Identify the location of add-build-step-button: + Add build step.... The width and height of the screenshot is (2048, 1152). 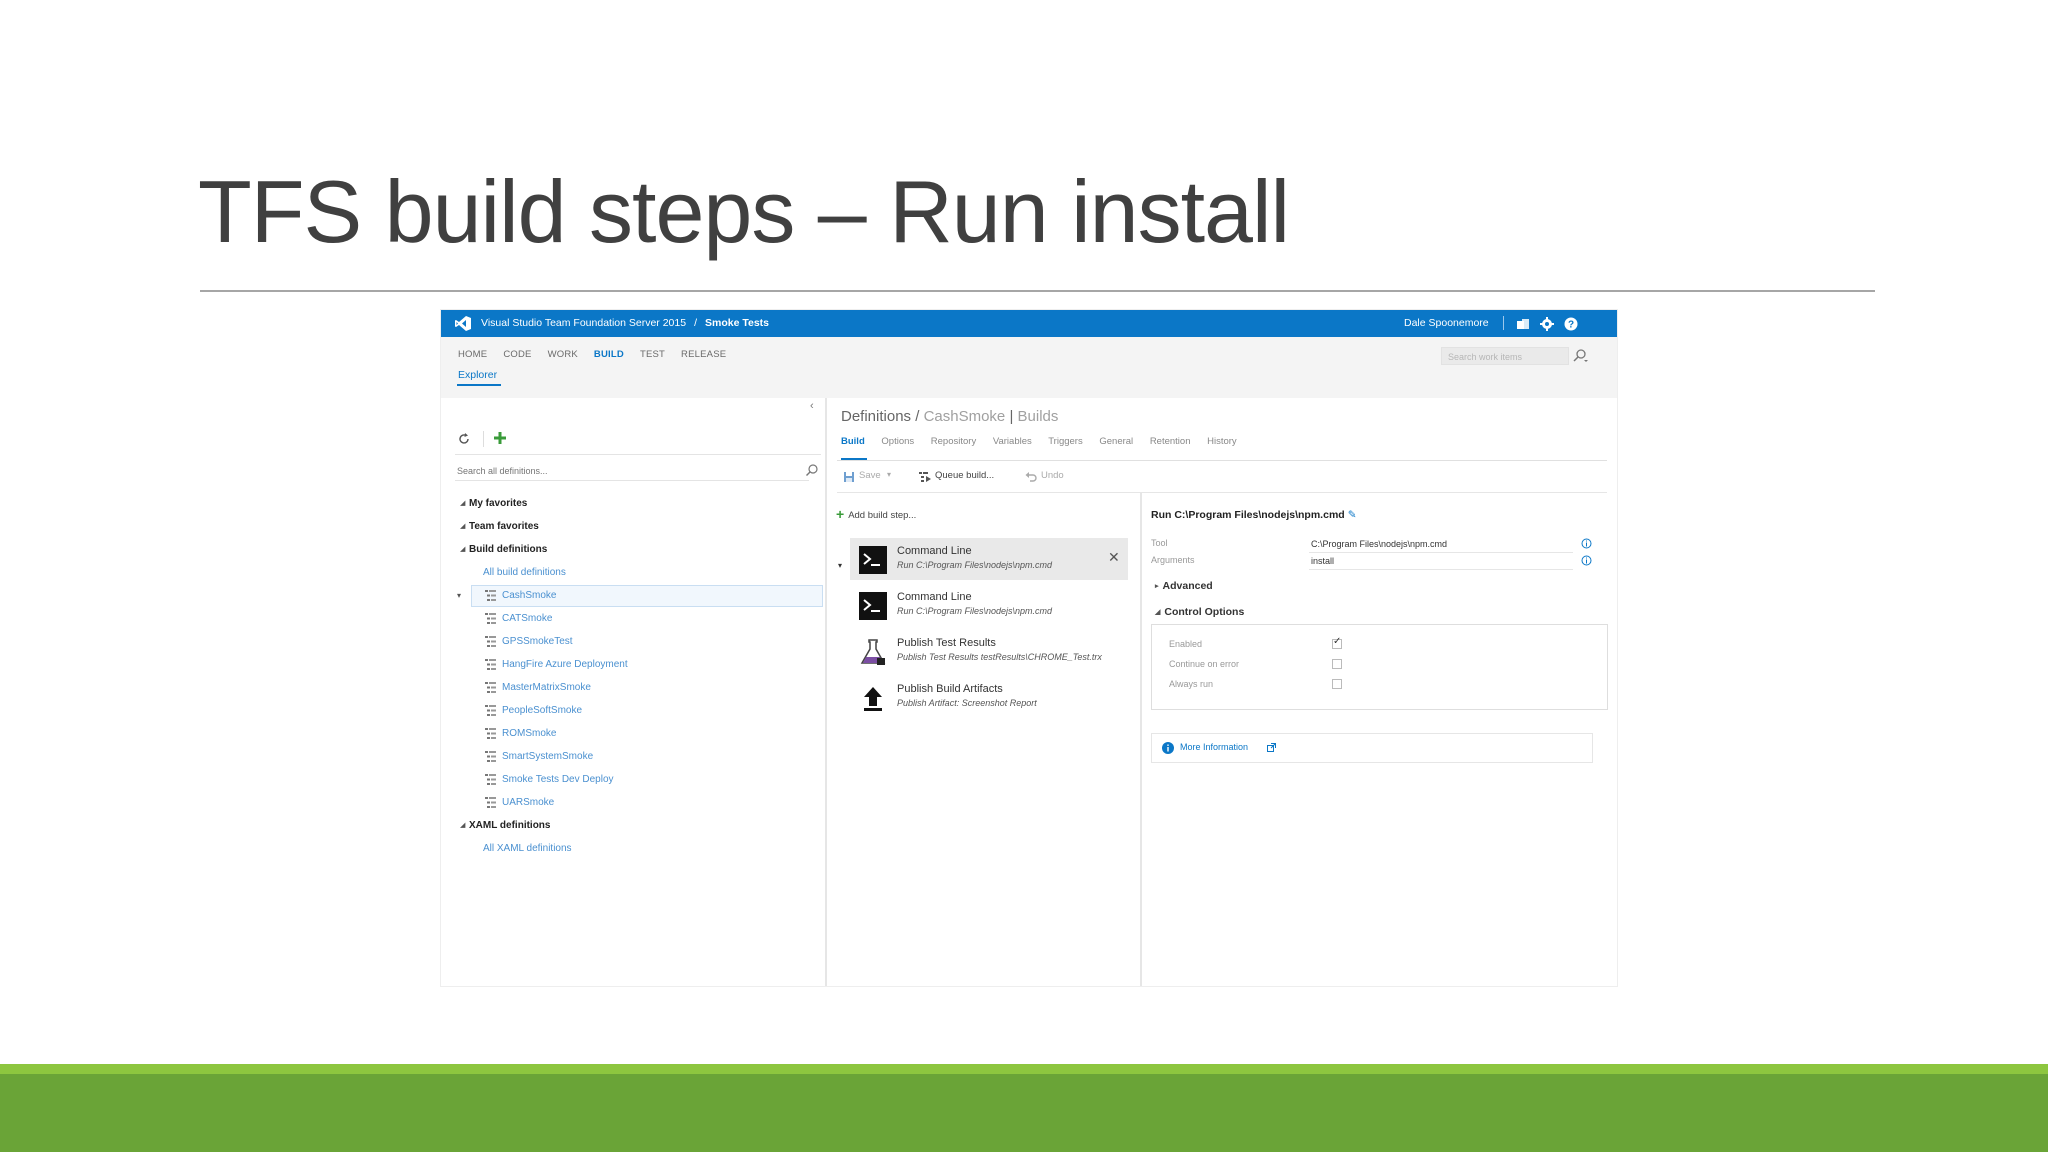
(876, 514).